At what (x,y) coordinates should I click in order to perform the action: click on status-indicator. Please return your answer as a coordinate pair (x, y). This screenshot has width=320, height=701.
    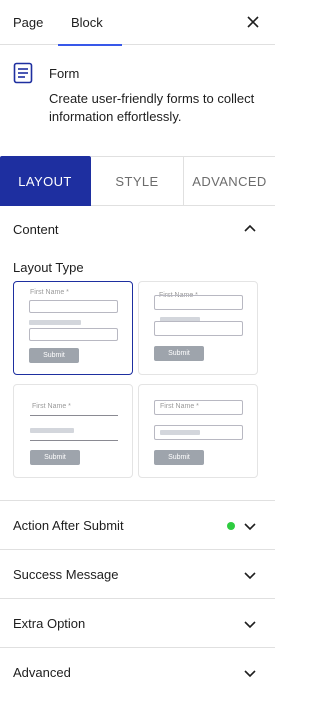
    Looking at the image, I should click on (231, 526).